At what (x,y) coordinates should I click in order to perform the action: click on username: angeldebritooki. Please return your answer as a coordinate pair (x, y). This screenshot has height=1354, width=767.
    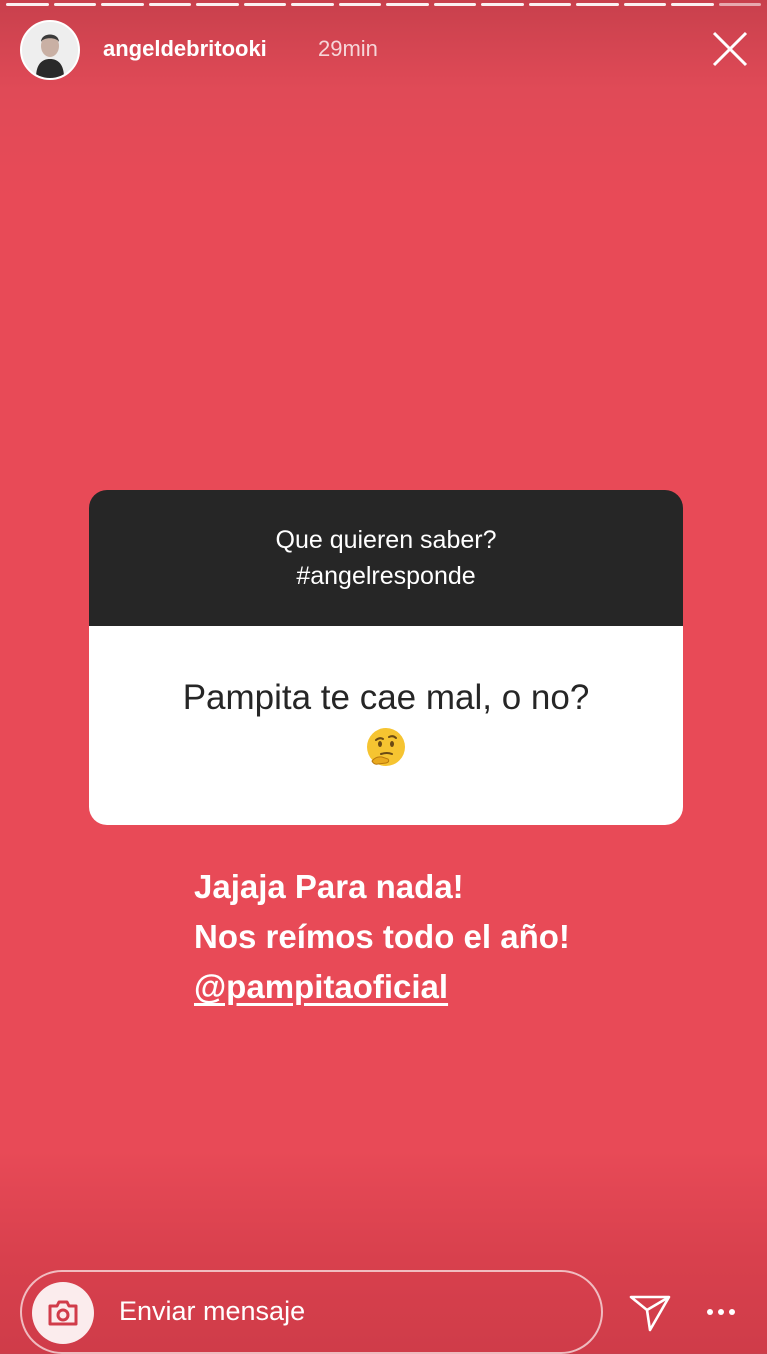
    Looking at the image, I should click on (185, 49).